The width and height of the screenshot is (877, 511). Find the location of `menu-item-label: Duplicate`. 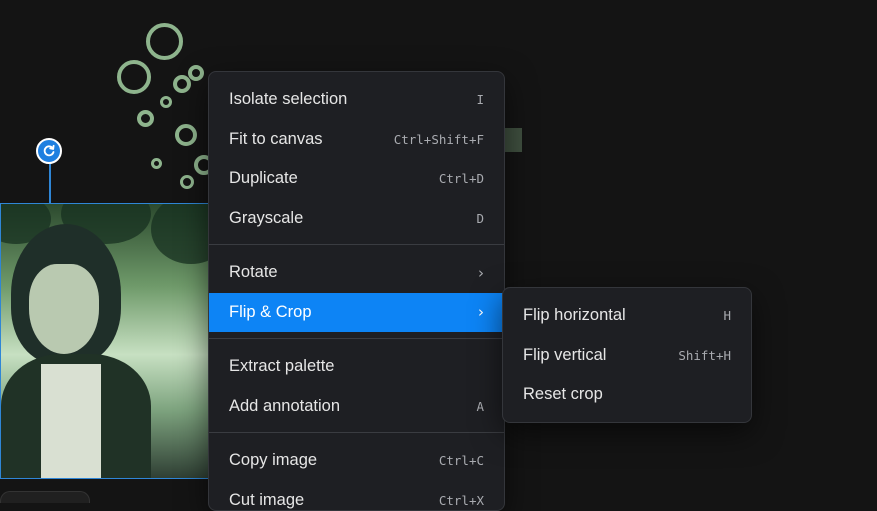

menu-item-label: Duplicate is located at coordinates (334, 178).